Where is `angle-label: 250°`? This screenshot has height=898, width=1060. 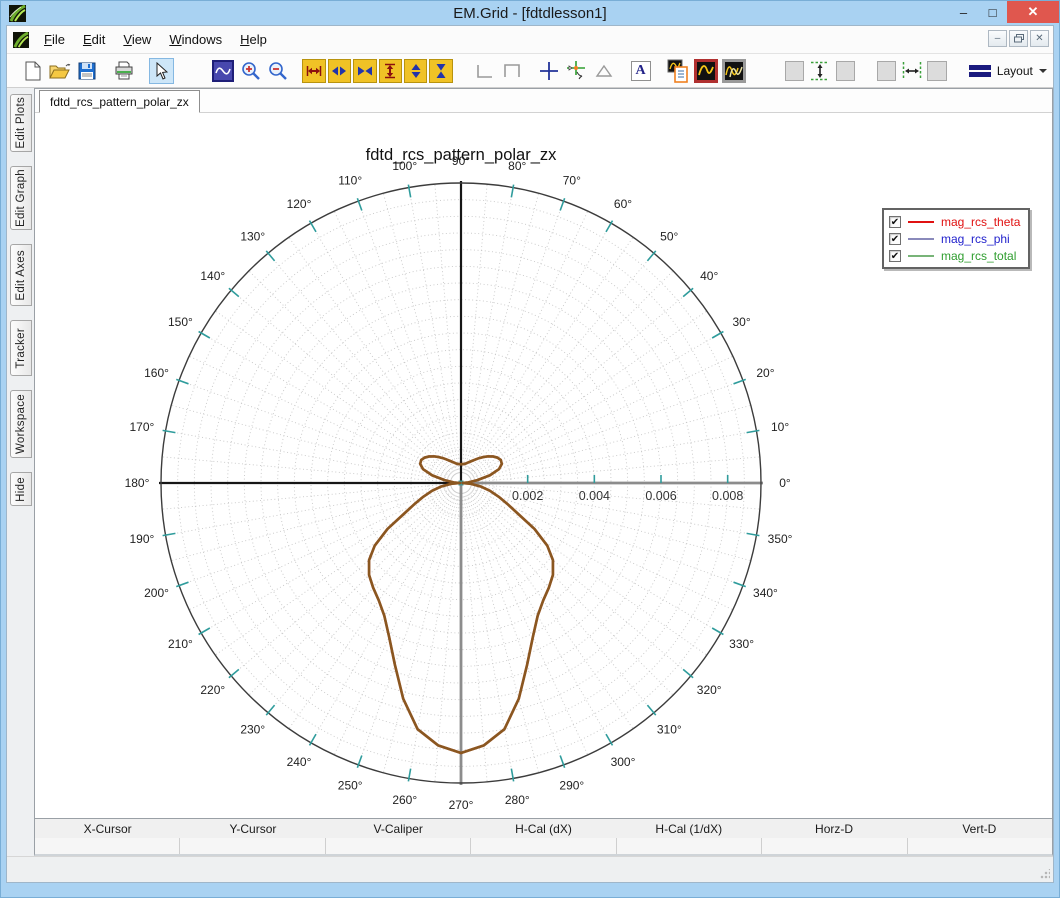
angle-label: 250° is located at coordinates (350, 786).